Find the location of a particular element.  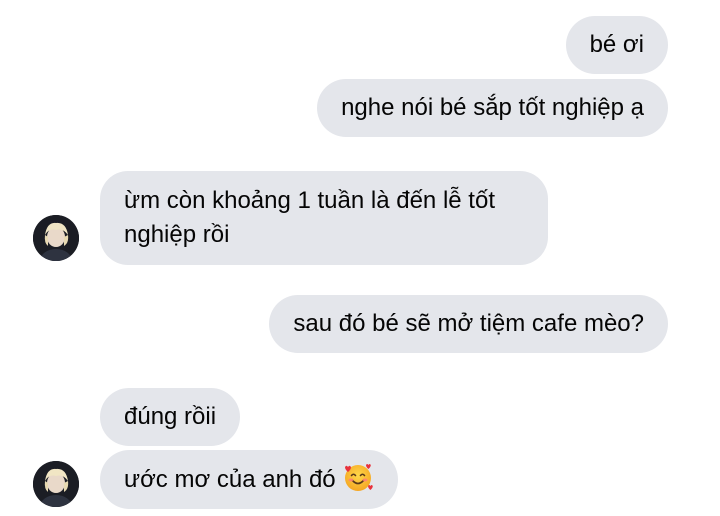

message-bubble-received: đúng rồii is located at coordinates (170, 417).